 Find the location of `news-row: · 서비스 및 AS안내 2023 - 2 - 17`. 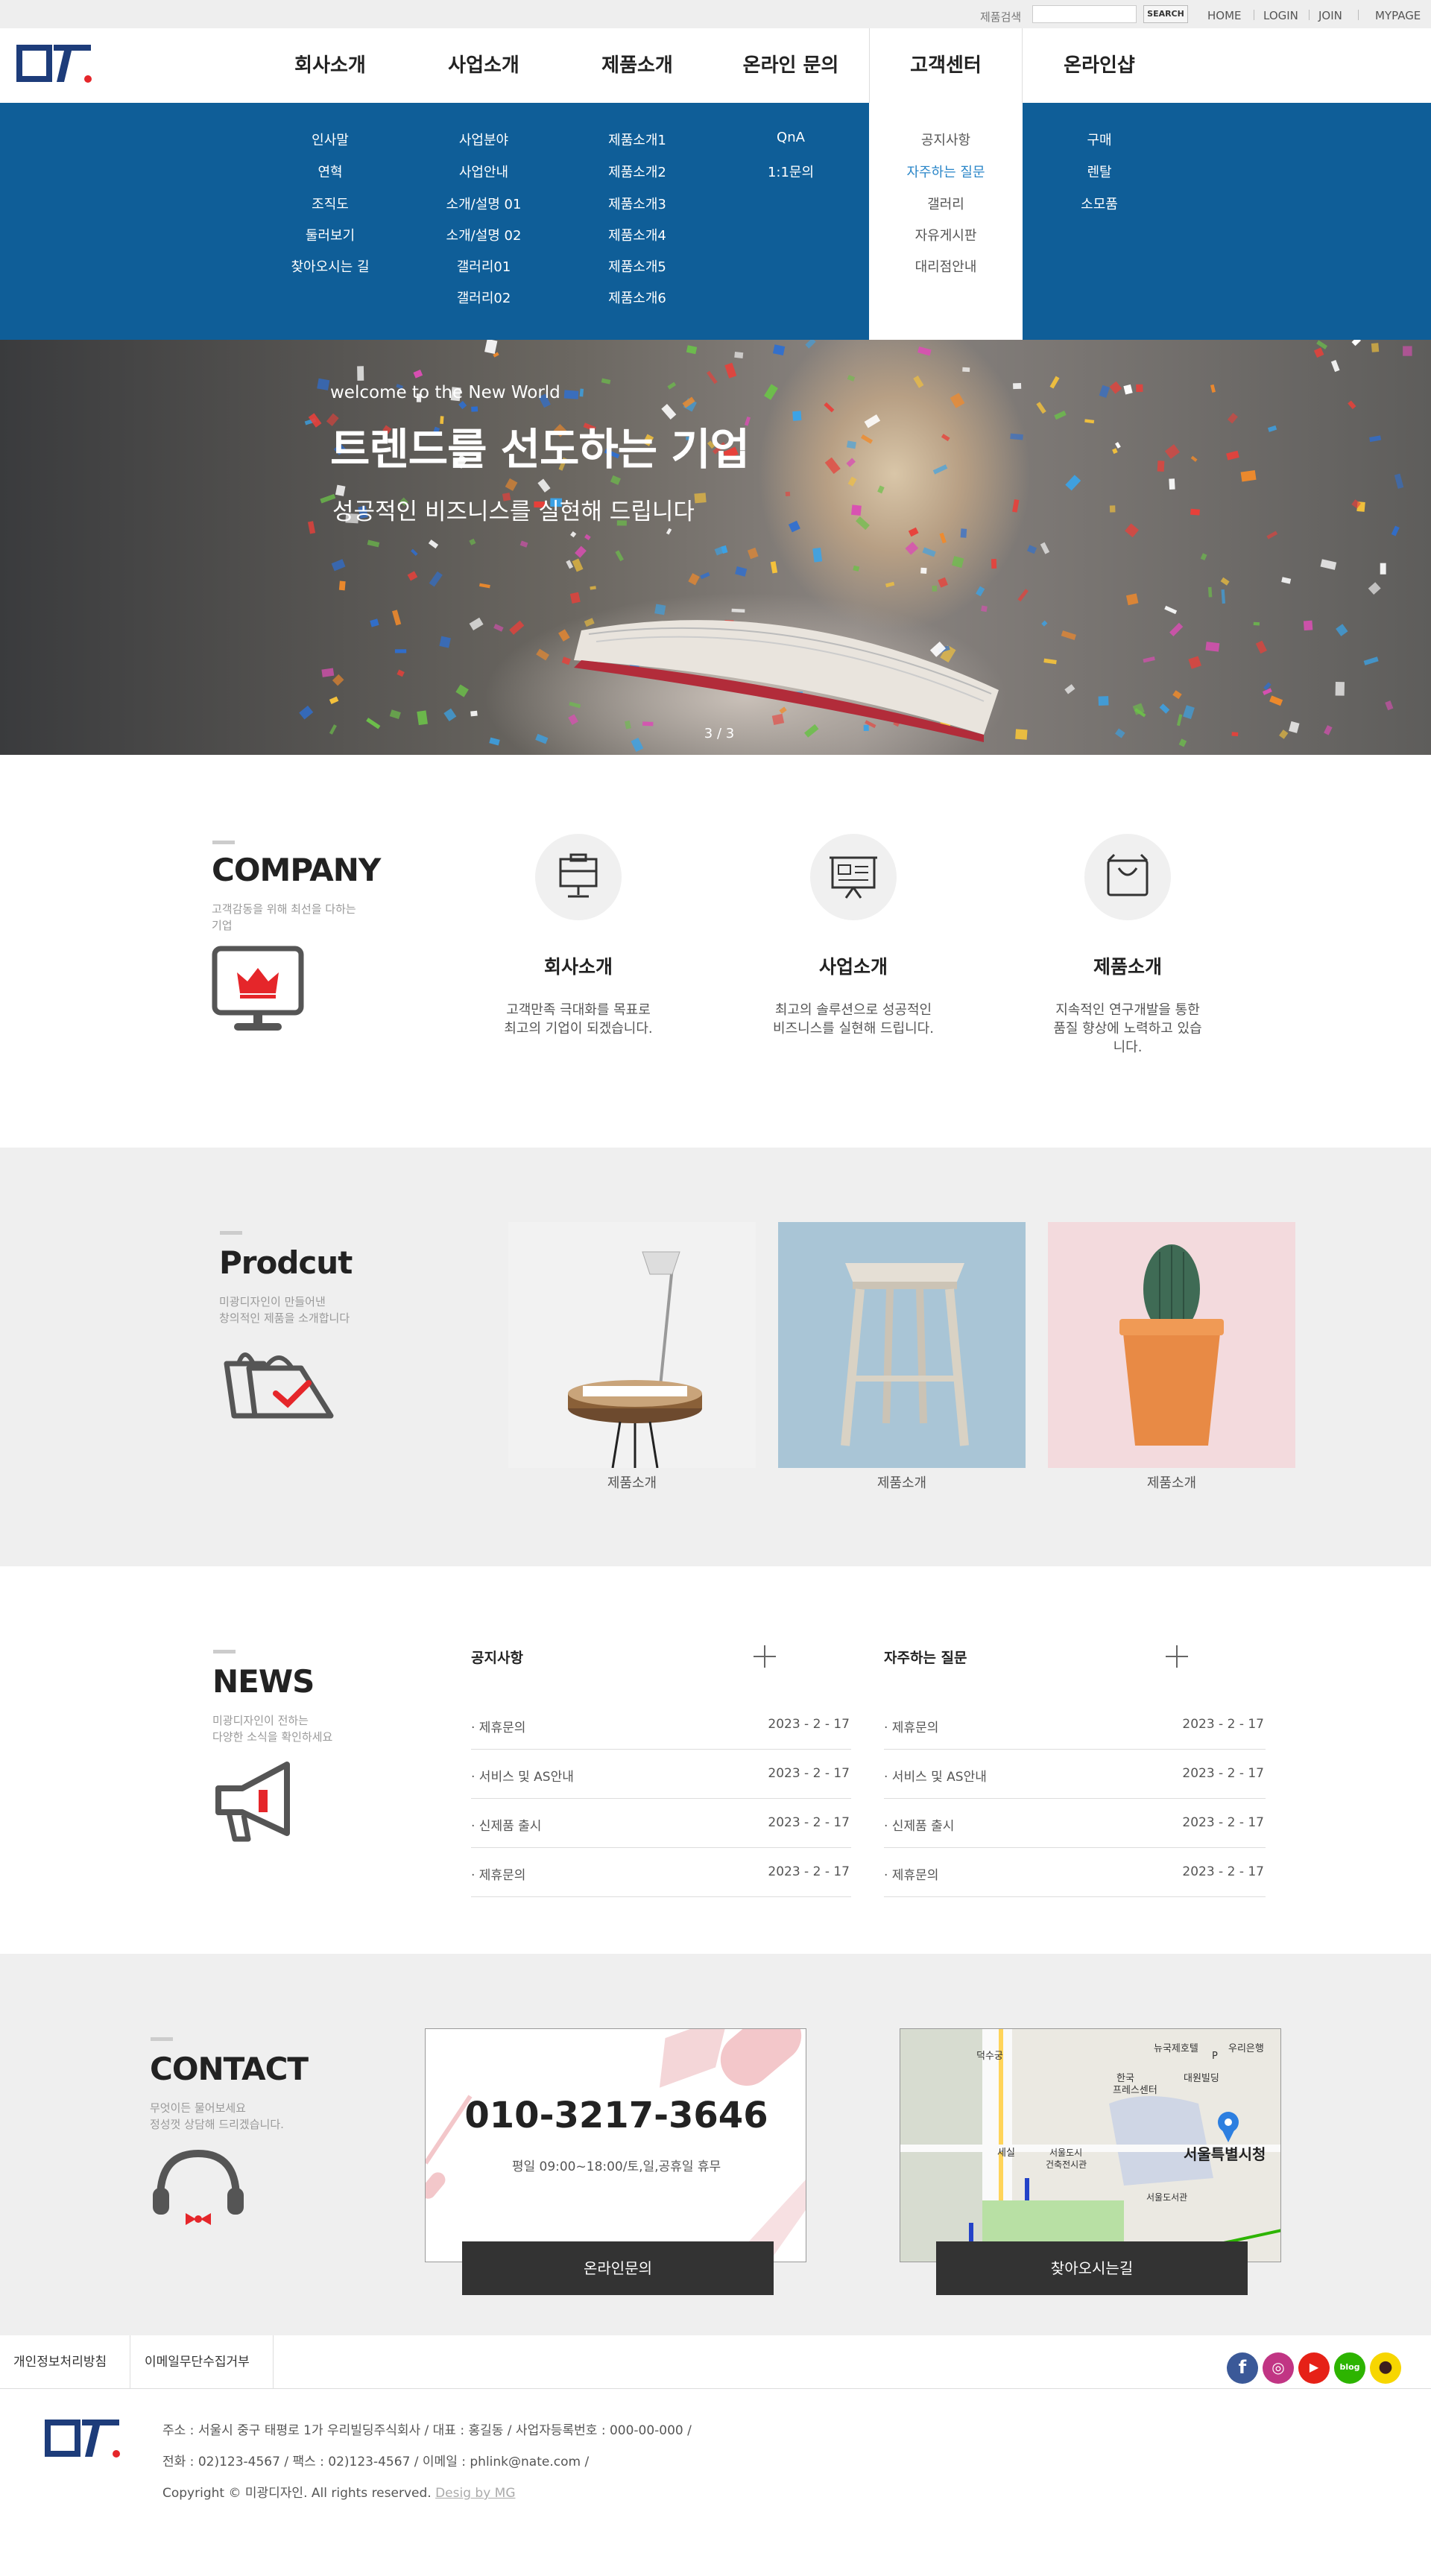

news-row: · 서비스 및 AS안내 2023 - 2 - 17 is located at coordinates (661, 1774).